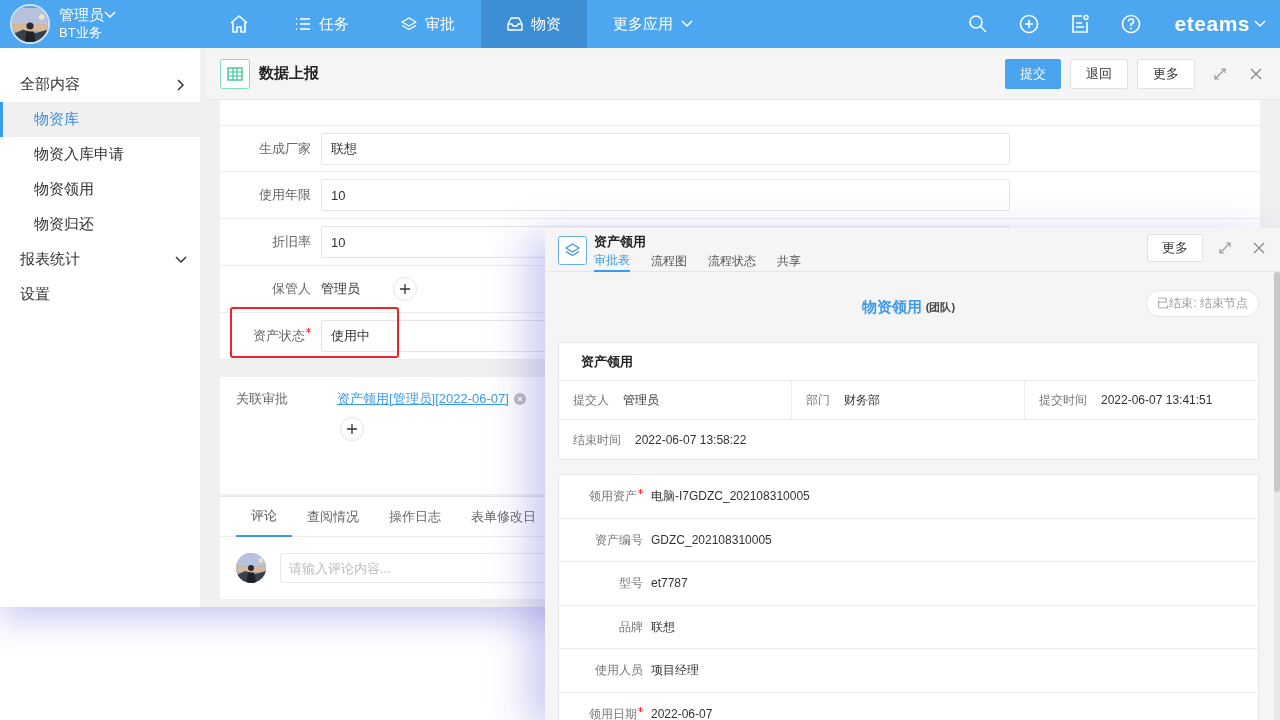 The height and width of the screenshot is (720, 1280). Describe the element at coordinates (285, 195) in the screenshot. I see `field-label: 使用年限` at that location.